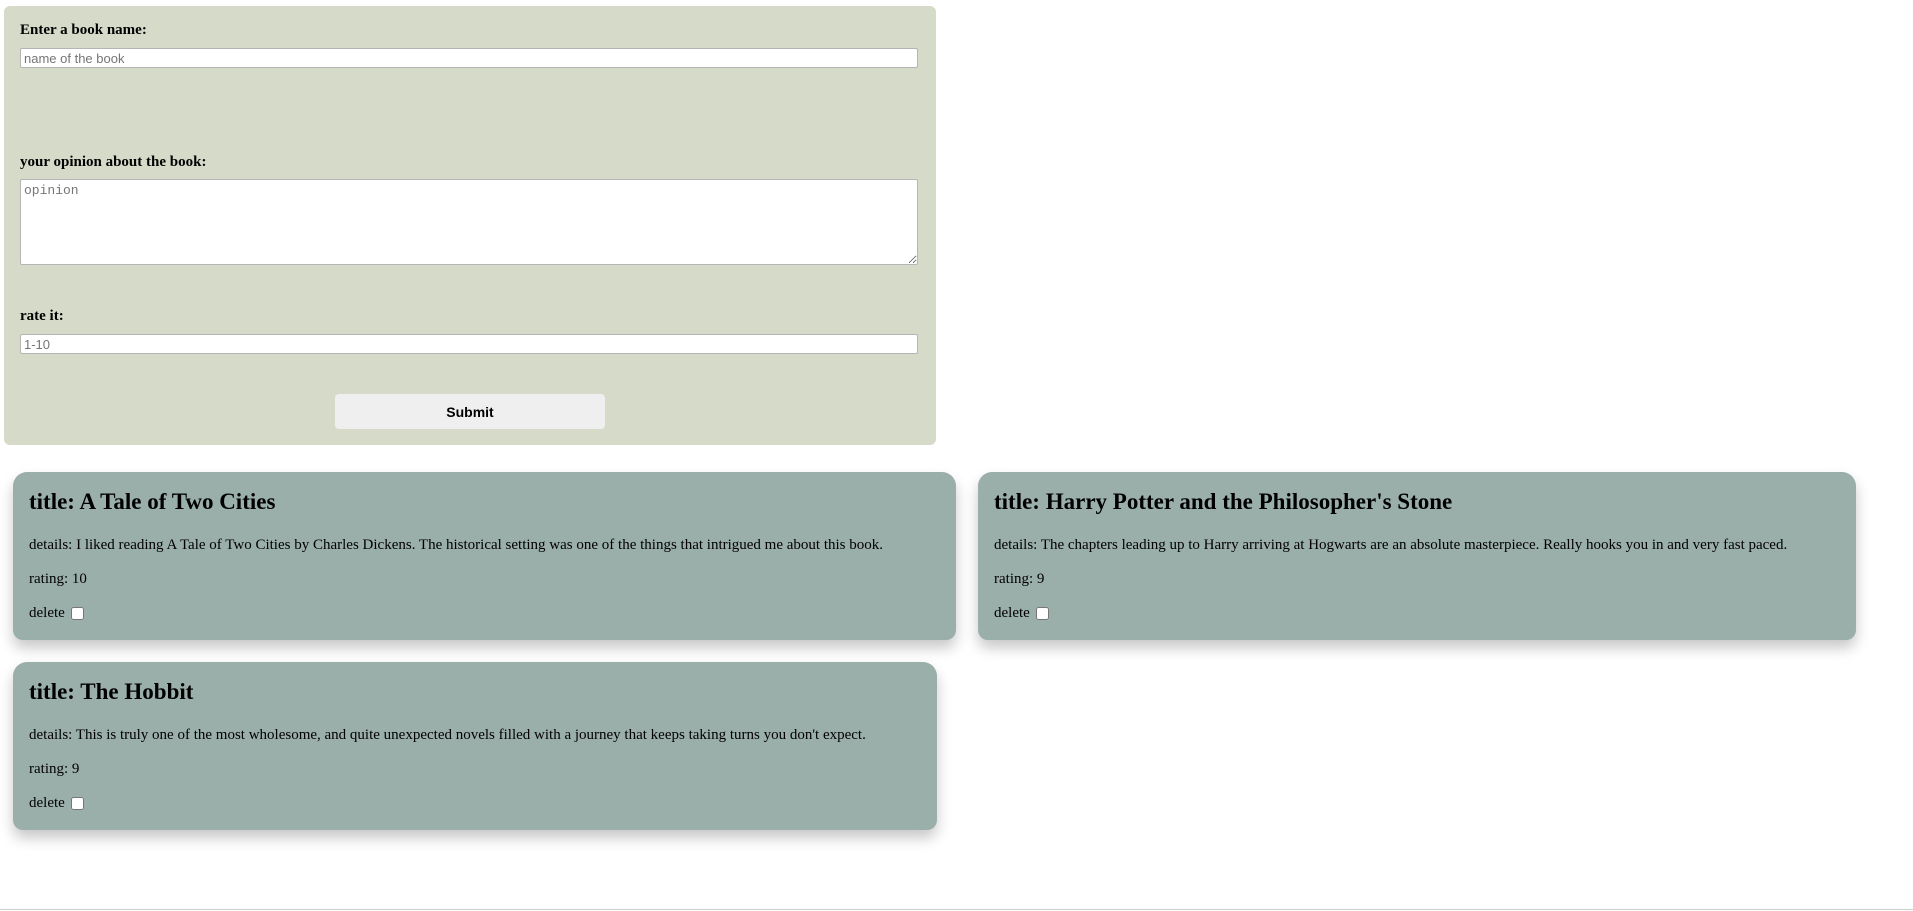 The height and width of the screenshot is (911, 1913). What do you see at coordinates (83, 30) in the screenshot?
I see `book-name-label: Enter a book name:` at bounding box center [83, 30].